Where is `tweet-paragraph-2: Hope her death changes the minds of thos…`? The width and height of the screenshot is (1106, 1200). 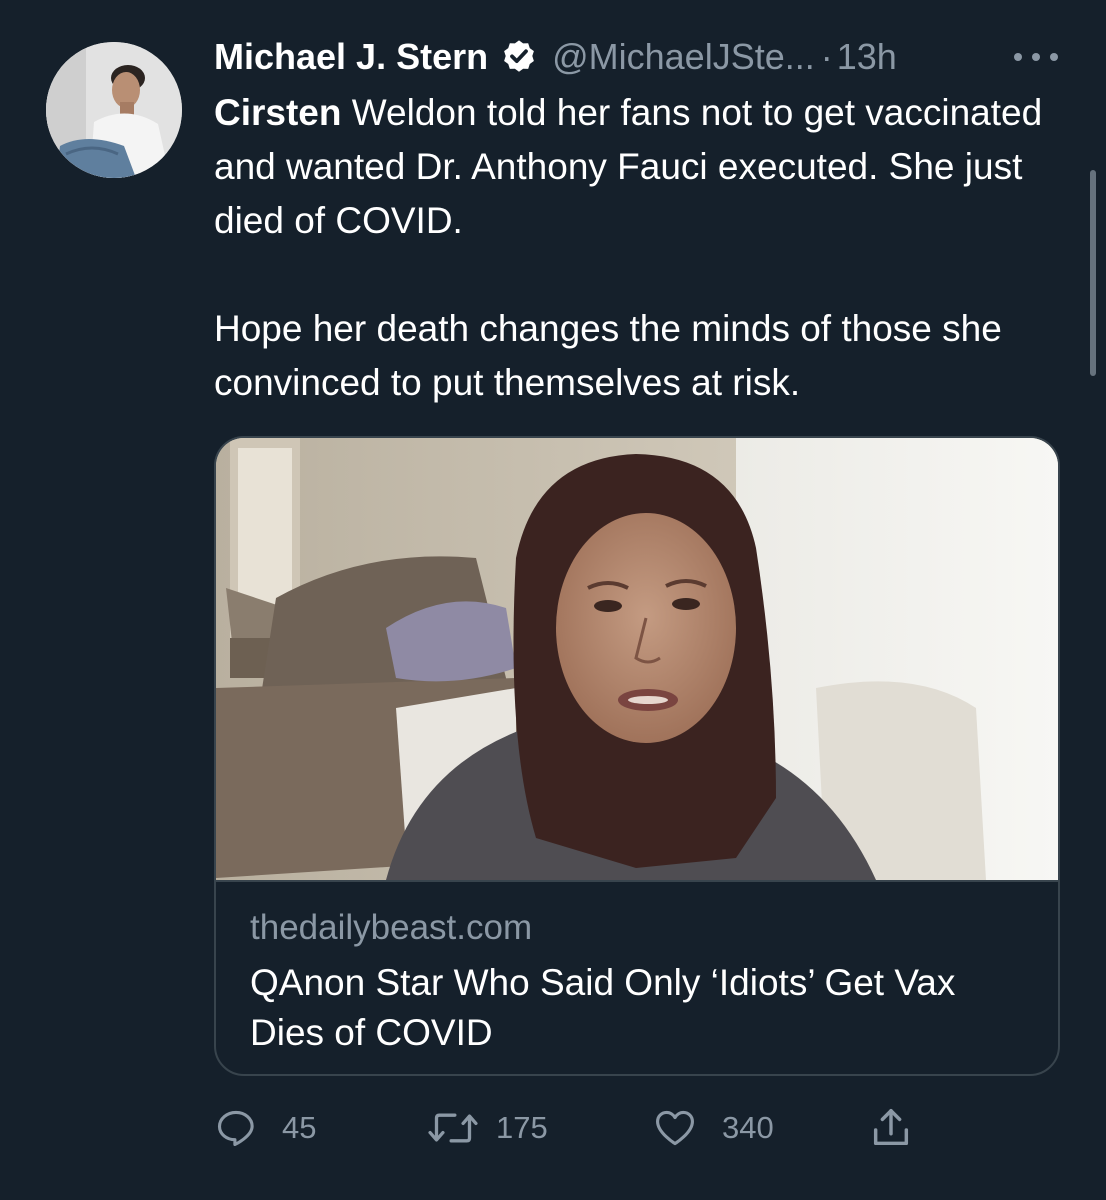
tweet-paragraph-2: Hope her death changes the minds of thos… is located at coordinates (608, 355).